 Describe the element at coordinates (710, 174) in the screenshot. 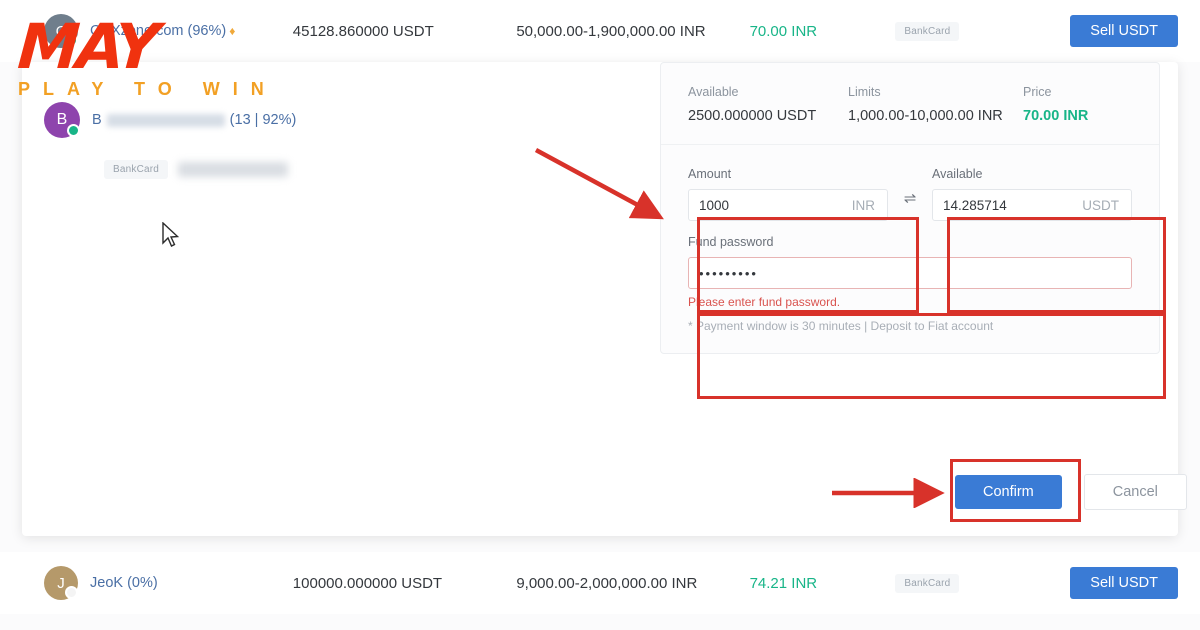

I see `amount-label: Amount` at that location.